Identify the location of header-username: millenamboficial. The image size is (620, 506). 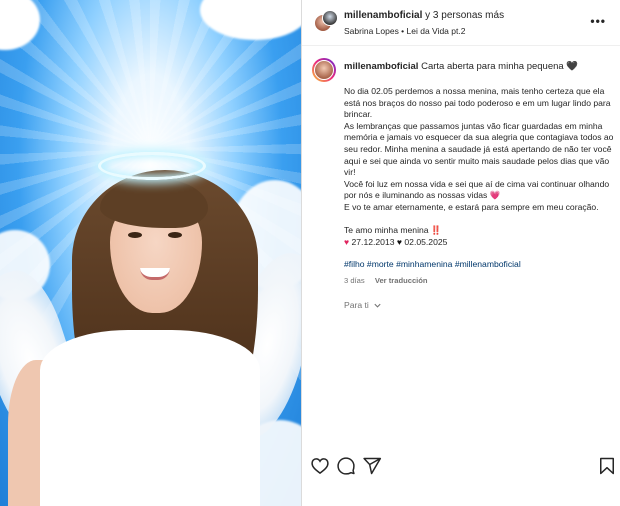
(383, 15).